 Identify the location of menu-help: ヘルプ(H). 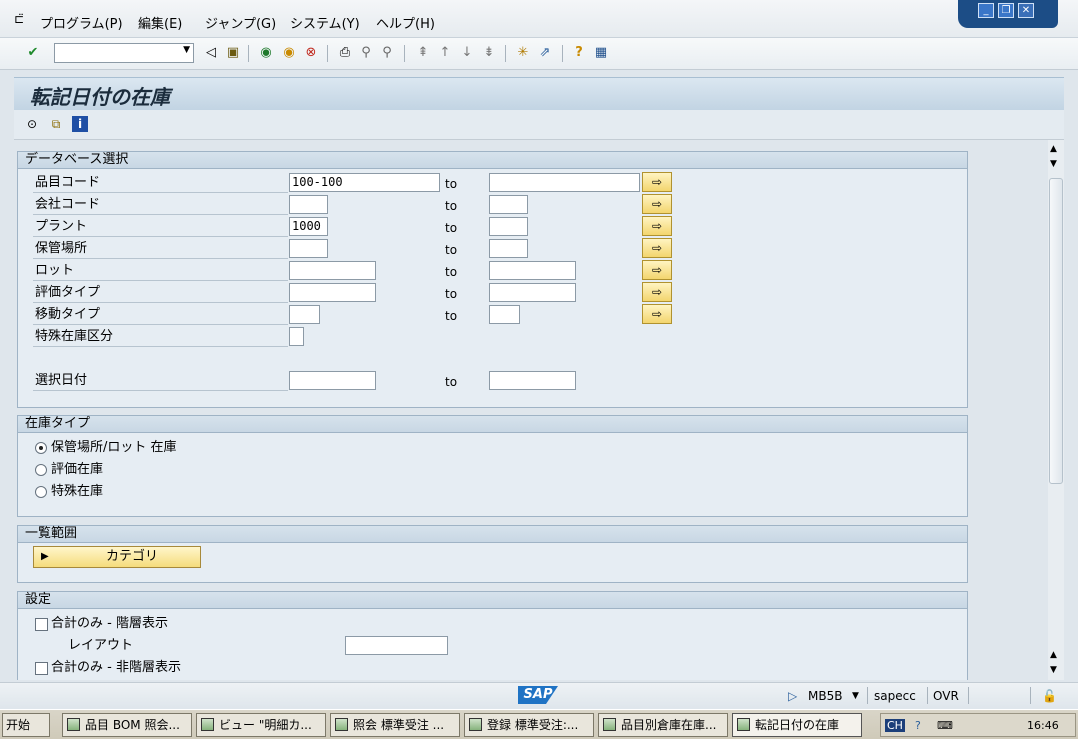
(405, 22).